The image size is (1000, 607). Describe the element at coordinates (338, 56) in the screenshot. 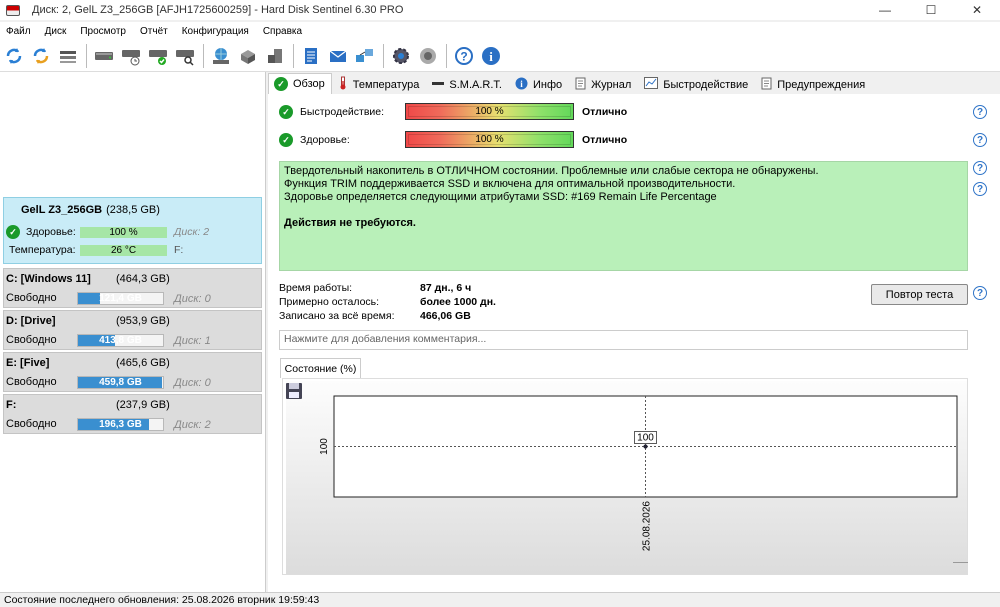

I see `email-icon` at that location.